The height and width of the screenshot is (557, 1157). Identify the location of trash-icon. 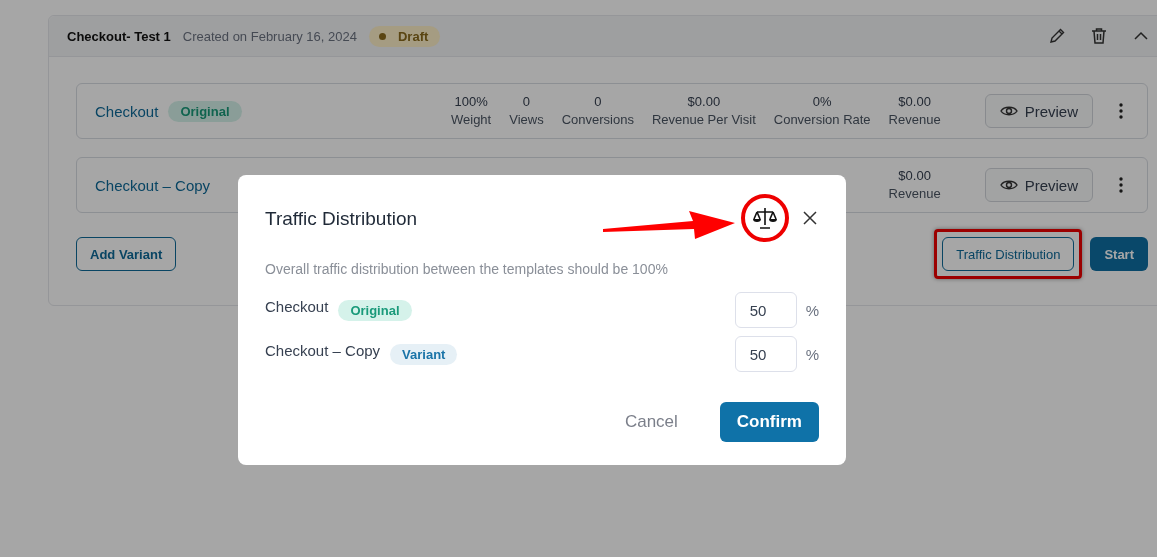
(1099, 36).